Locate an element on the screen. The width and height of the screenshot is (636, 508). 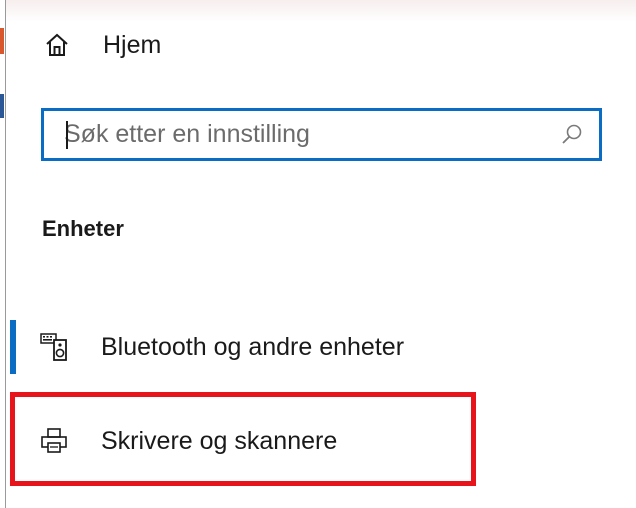
text-caret is located at coordinates (67, 135).